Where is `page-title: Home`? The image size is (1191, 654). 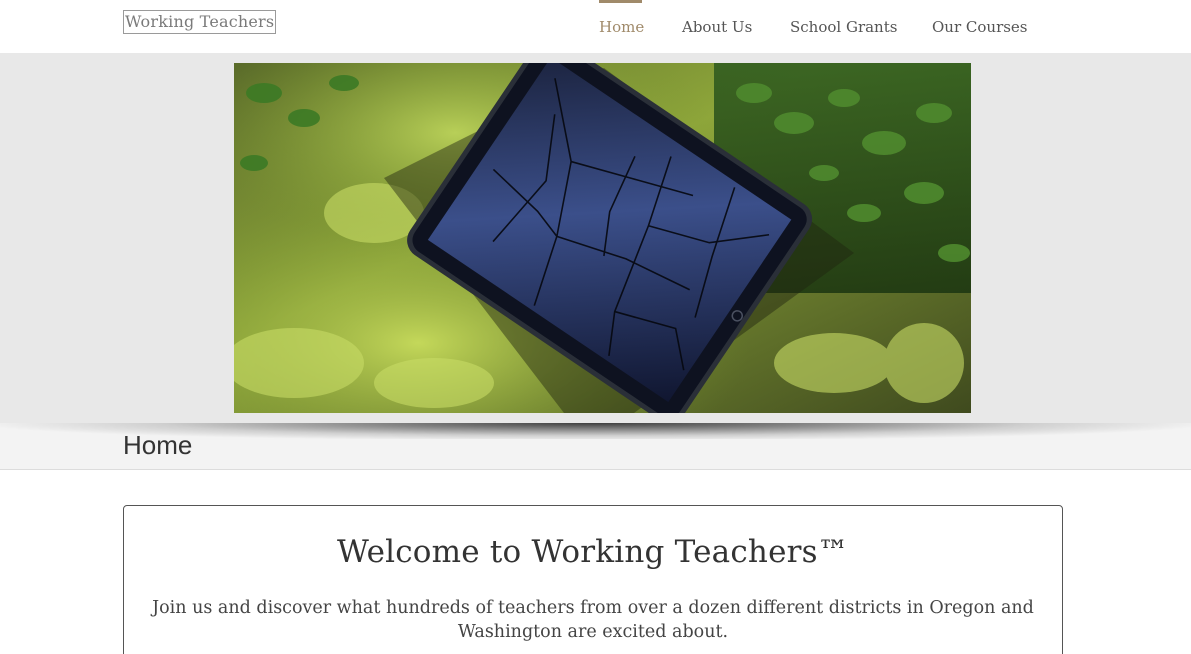
page-title: Home is located at coordinates (158, 445).